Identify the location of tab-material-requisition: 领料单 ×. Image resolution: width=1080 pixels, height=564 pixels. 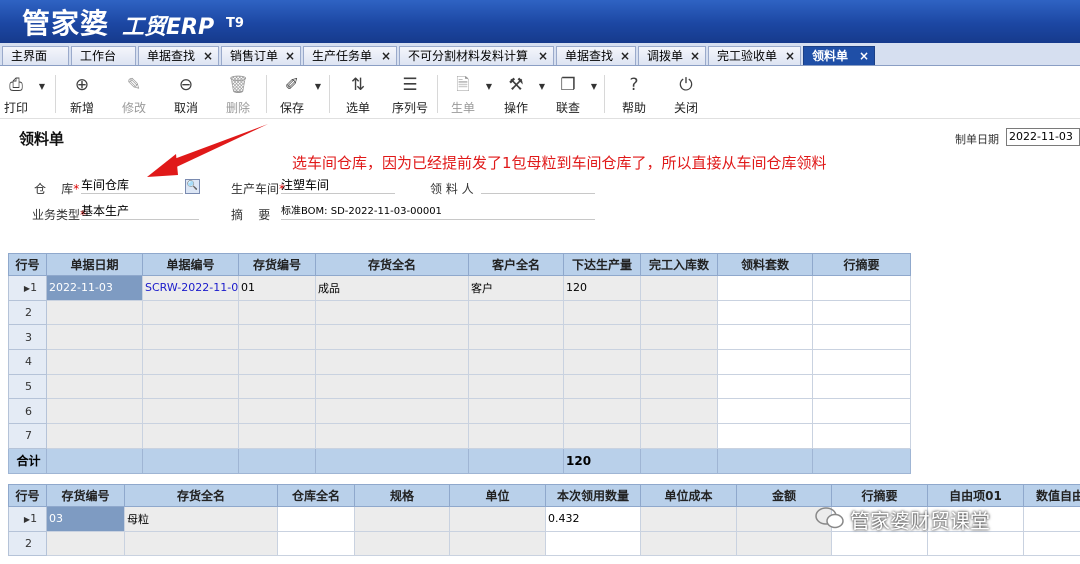
(839, 55).